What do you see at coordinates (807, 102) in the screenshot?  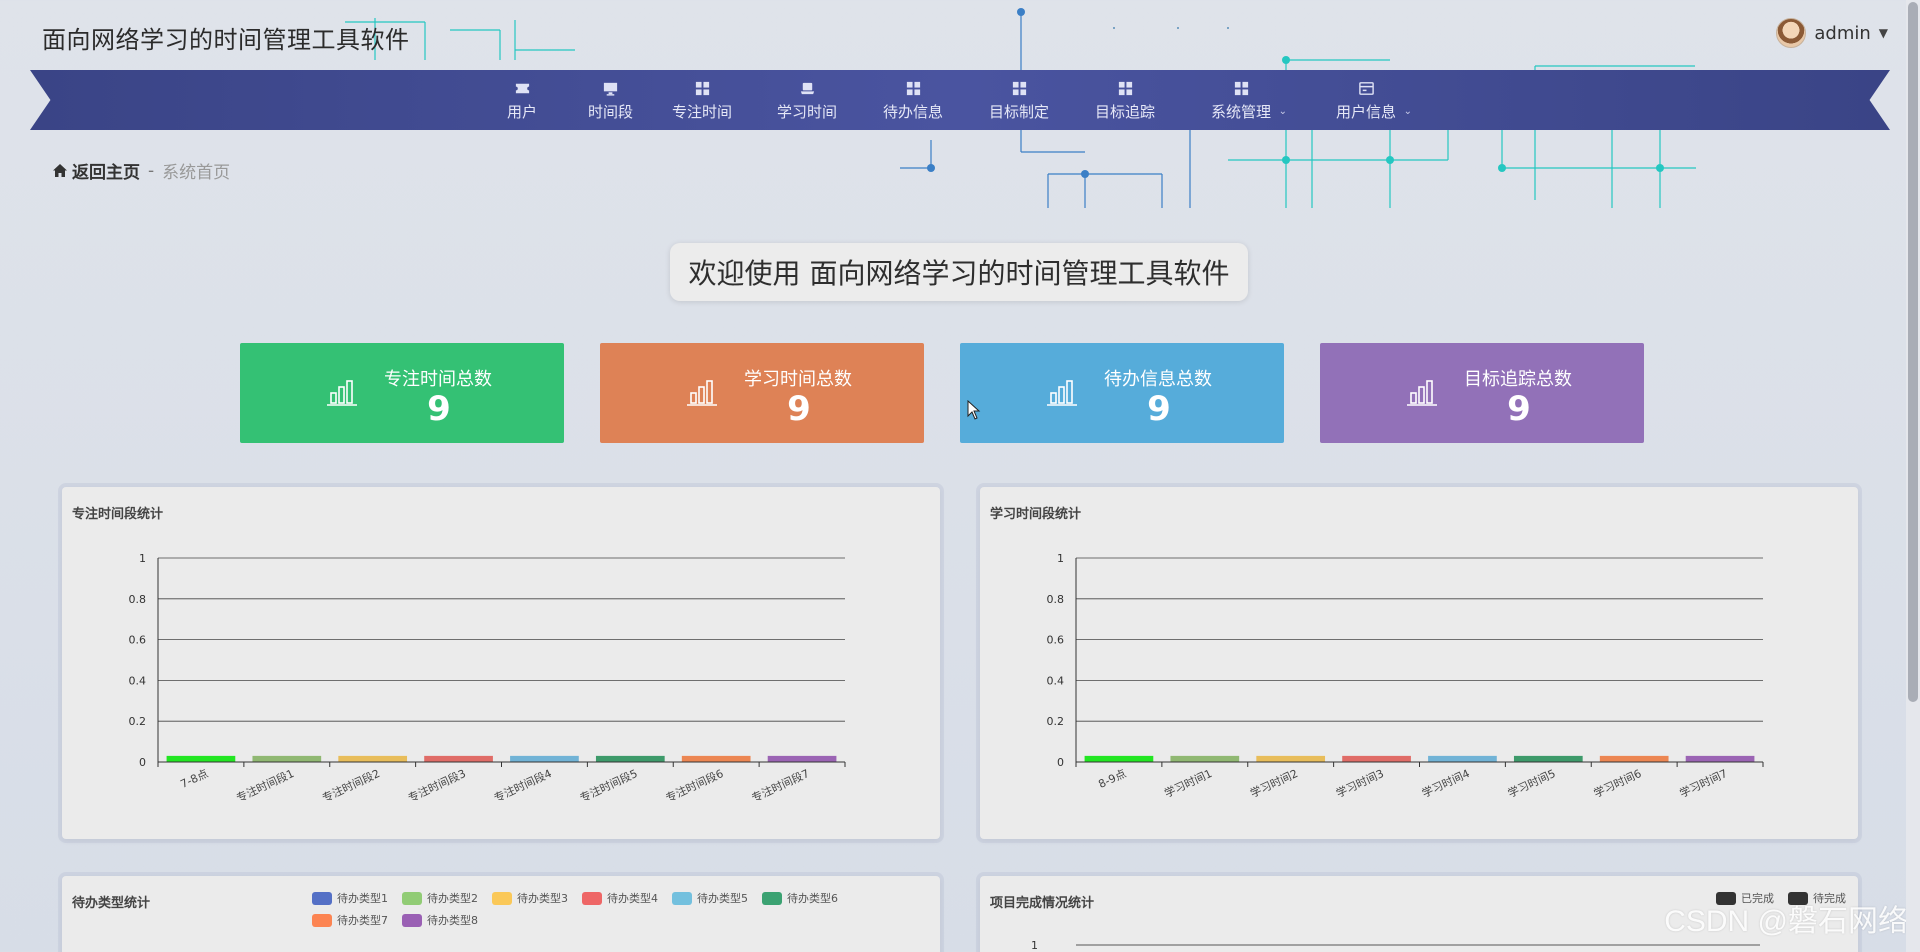 I see `nav-item-4: 学习时间` at bounding box center [807, 102].